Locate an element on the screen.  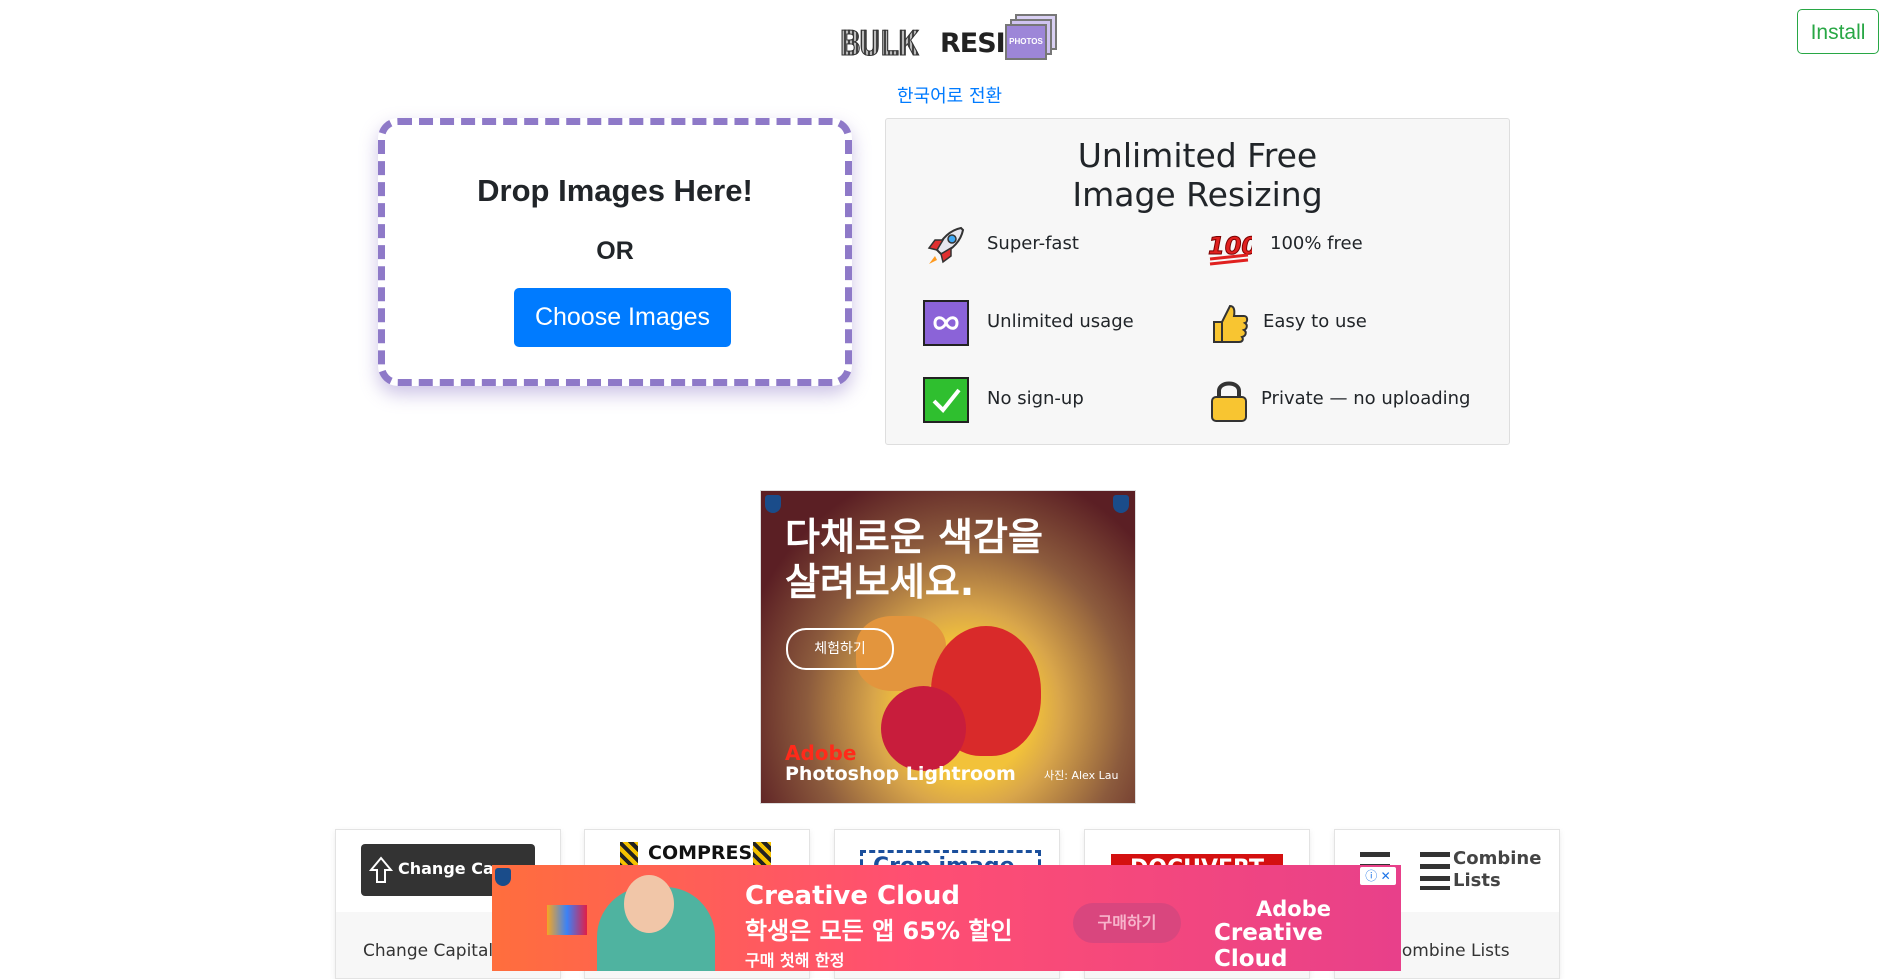
feature-no-sign-up: No sign-up is located at coordinates (1035, 398).